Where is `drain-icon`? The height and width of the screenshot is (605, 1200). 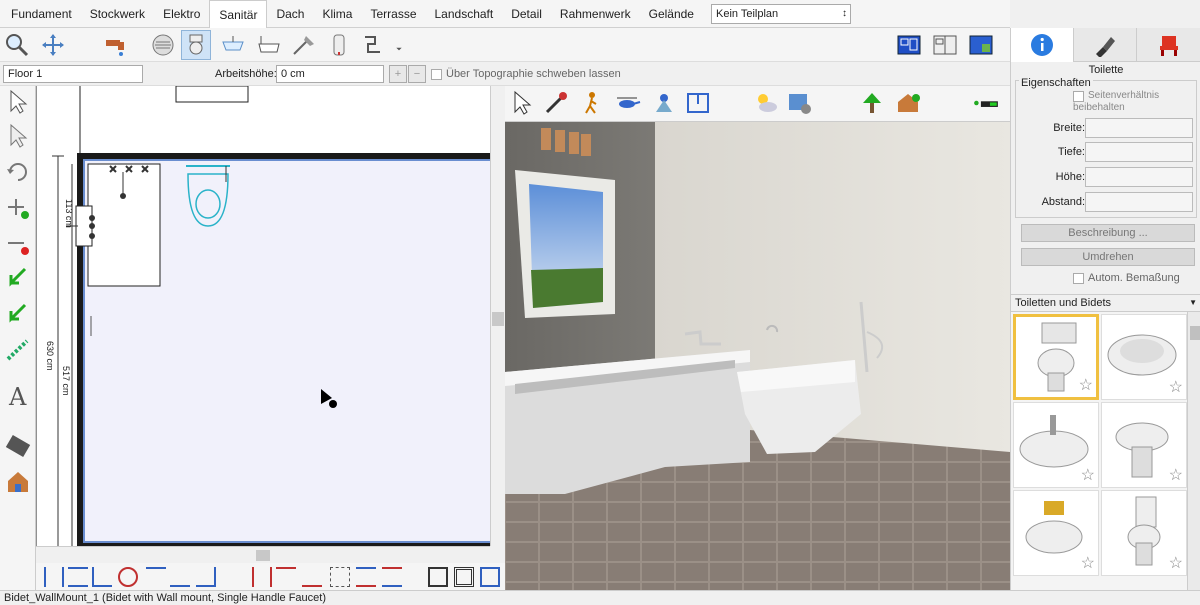 drain-icon is located at coordinates (163, 45).